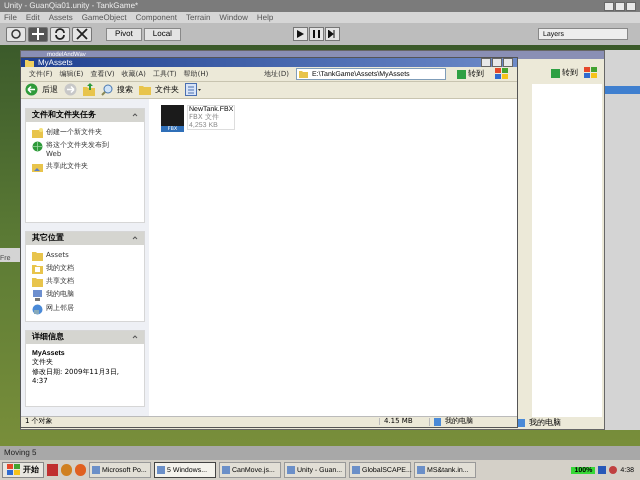 The width and height of the screenshot is (640, 480). Describe the element at coordinates (545, 423) in the screenshot. I see `status-zone: 我的电脑` at that location.